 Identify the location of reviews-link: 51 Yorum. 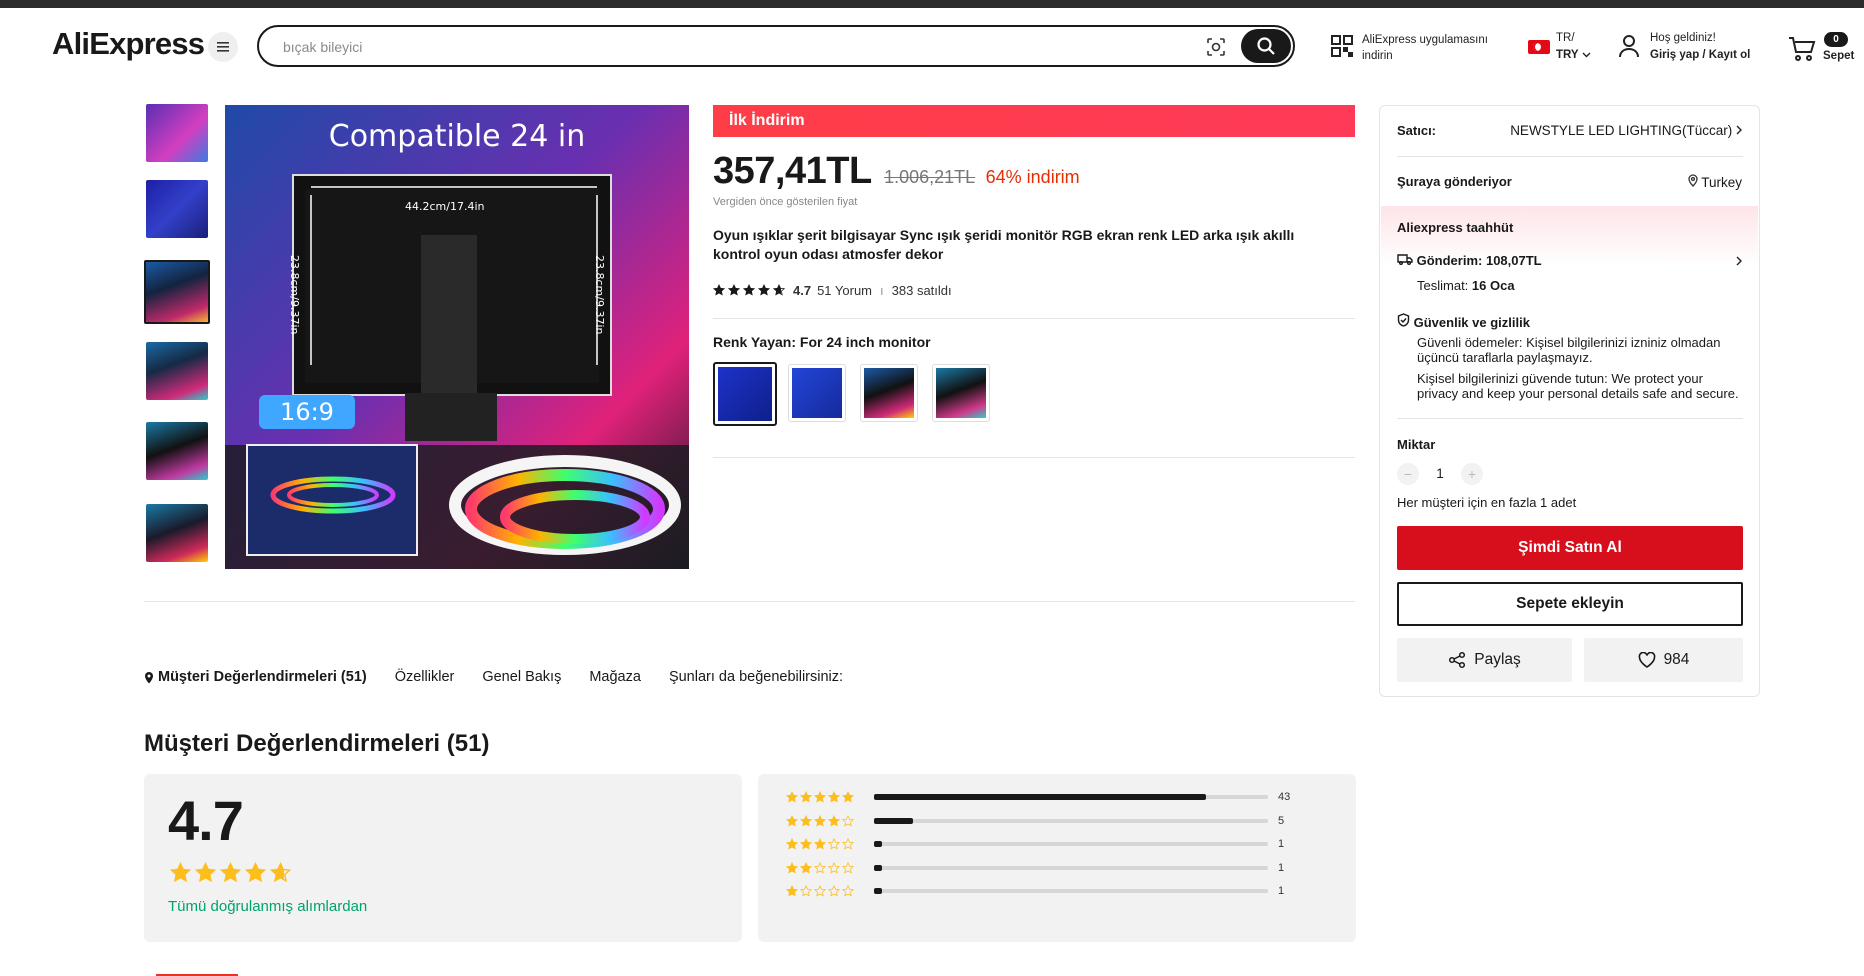
(844, 290).